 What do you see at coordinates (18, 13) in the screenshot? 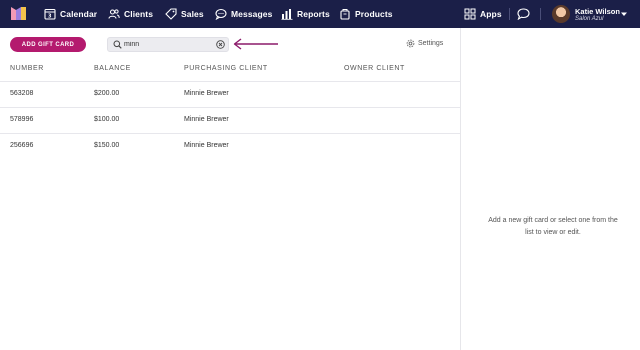
I see `app-logo-icon` at bounding box center [18, 13].